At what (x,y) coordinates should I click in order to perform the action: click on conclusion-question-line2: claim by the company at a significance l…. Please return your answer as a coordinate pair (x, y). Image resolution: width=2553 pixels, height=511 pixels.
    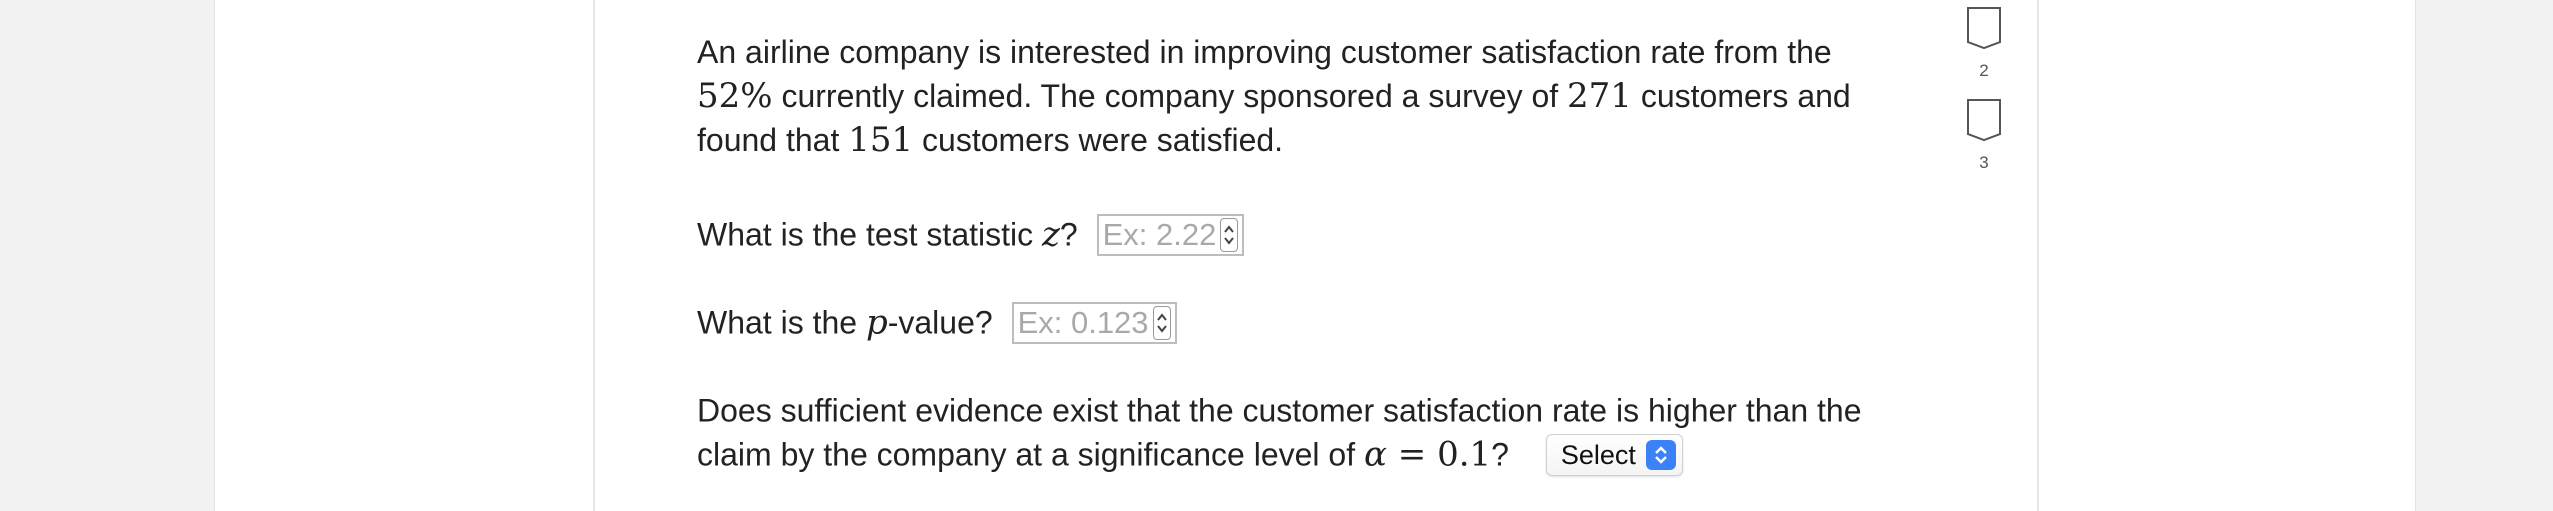
    Looking at the image, I should click on (1190, 453).